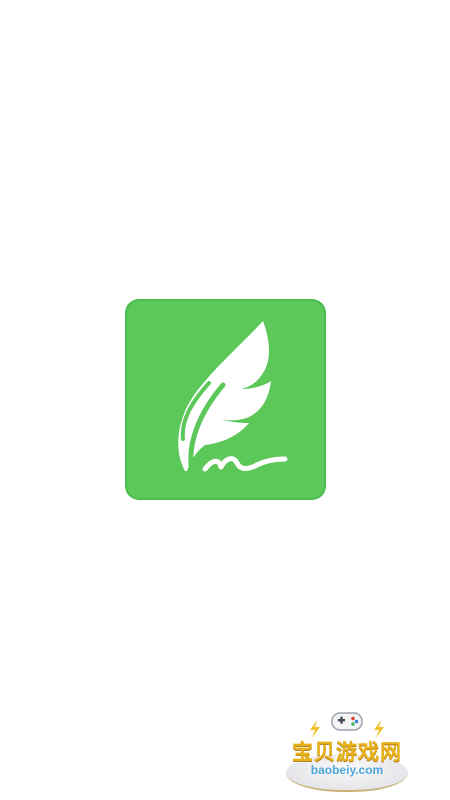  I want to click on feather-quill-icon, so click(233, 396).